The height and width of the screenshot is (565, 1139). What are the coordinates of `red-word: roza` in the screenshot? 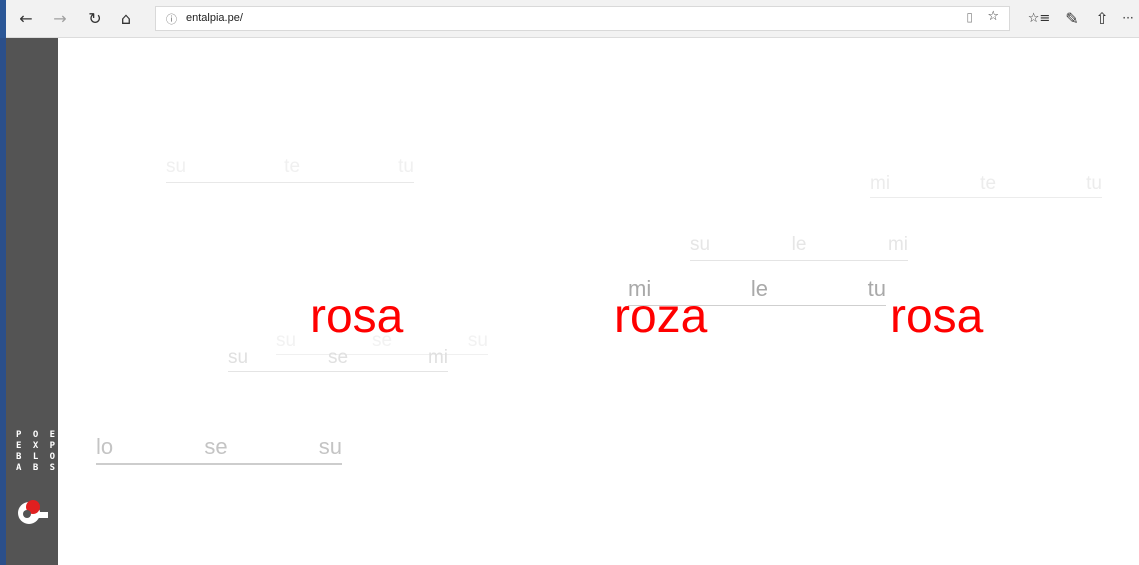 It's located at (661, 316).